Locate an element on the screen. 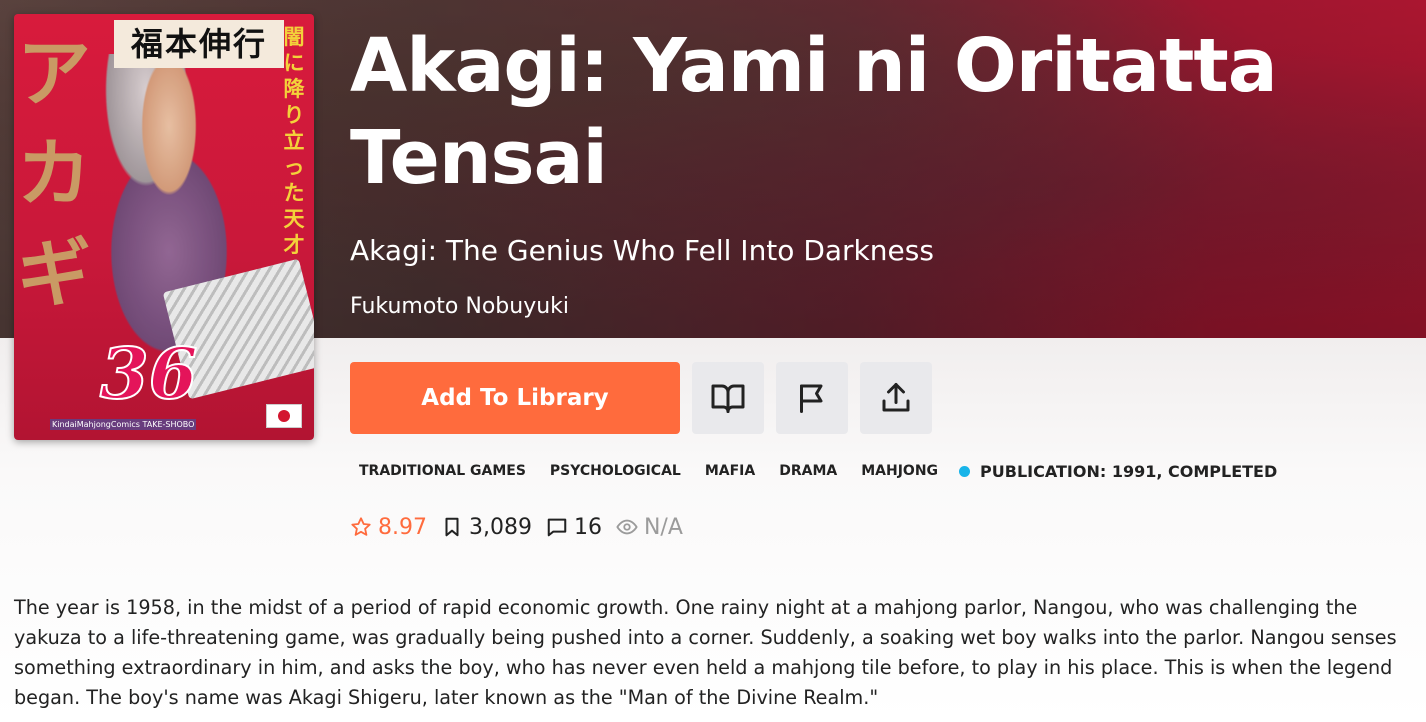 This screenshot has width=1426, height=722. tag-traditional-games: TRADITIONAL GAMES is located at coordinates (442, 471).